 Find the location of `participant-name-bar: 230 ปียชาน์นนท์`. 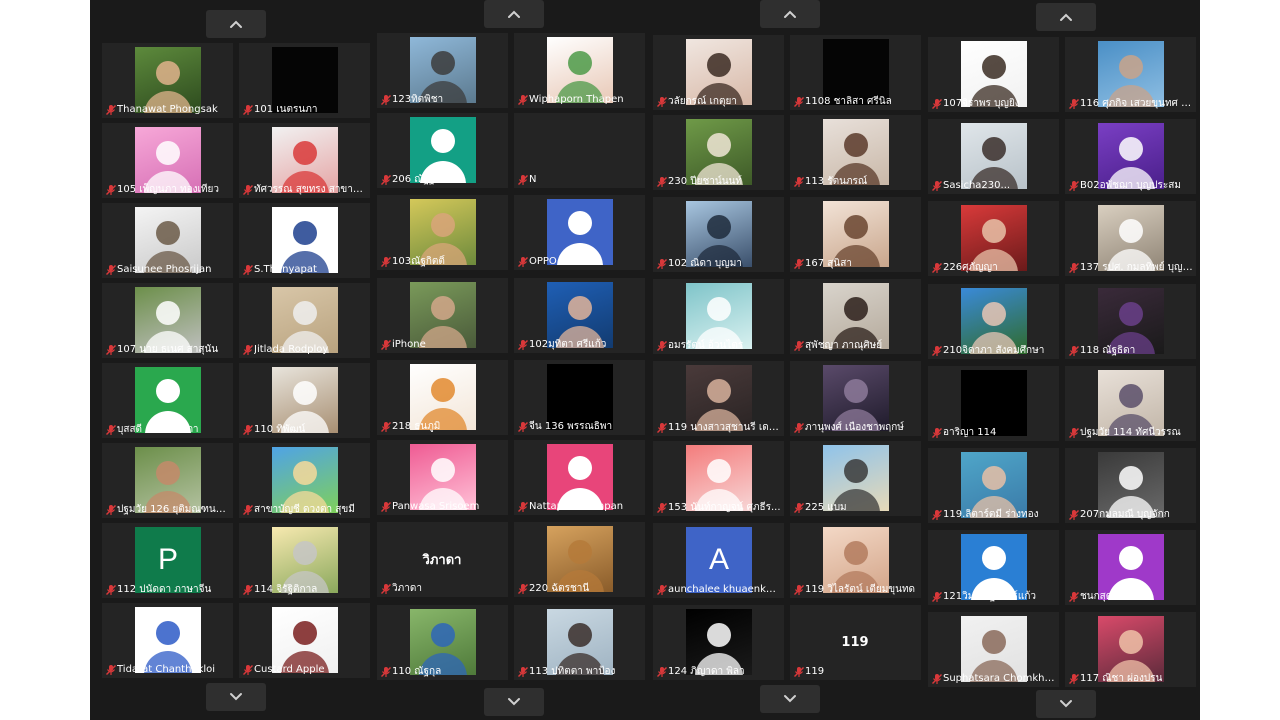

participant-name-bar: 230 ปียชาน์นนท์ is located at coordinates (718, 181).